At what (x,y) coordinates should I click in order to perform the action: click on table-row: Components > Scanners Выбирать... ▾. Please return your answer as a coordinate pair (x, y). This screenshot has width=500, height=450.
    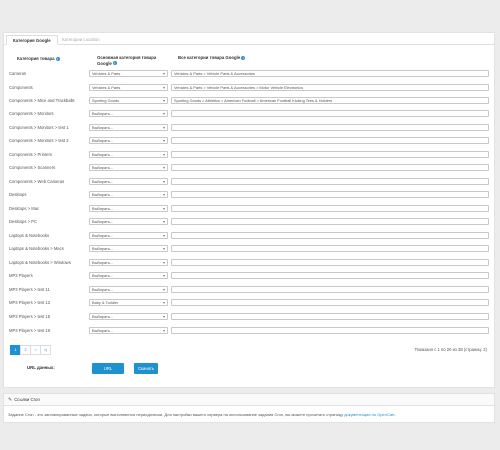
    Looking at the image, I should click on (249, 167).